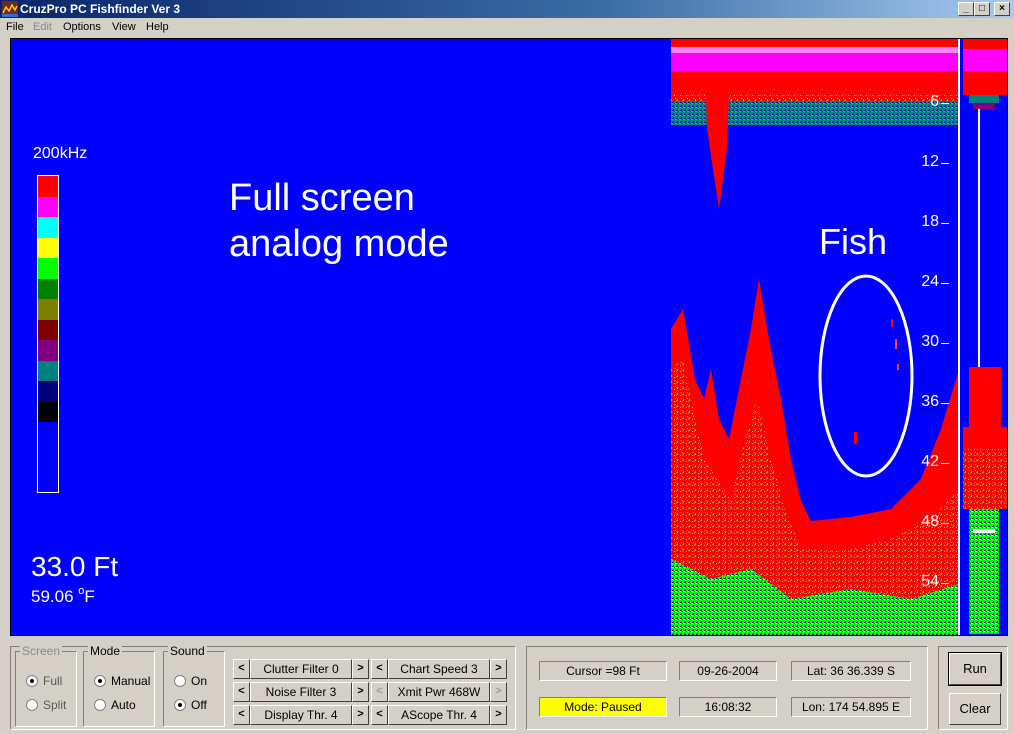  Describe the element at coordinates (507, 9) in the screenshot. I see `title-bar: CruzPro PC Fishfinder Ver 3 _ □ ×` at that location.